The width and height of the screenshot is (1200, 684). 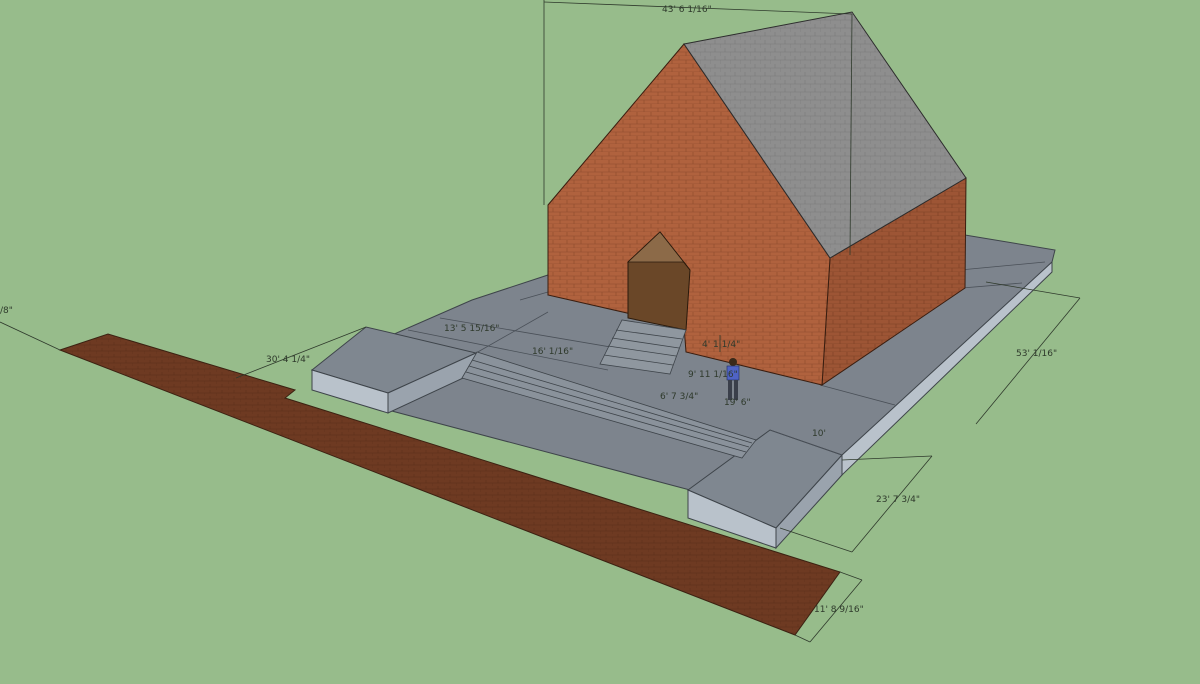 What do you see at coordinates (471, 329) in the screenshot?
I see `dim-upper-terrace: 13' 5 15/16"` at bounding box center [471, 329].